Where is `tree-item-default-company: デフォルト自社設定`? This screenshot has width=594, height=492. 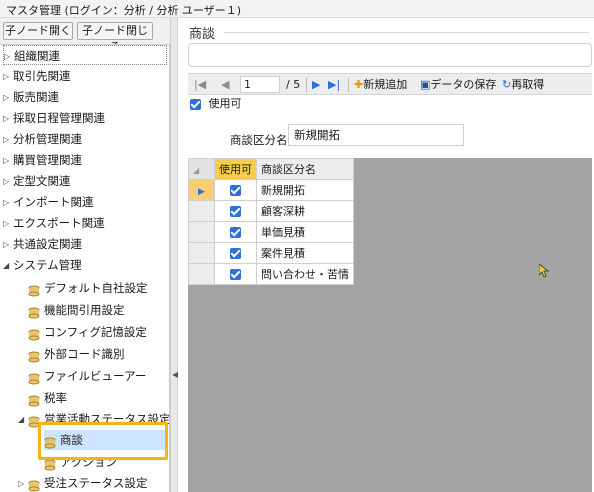 tree-item-default-company: デフォルト自社設定 is located at coordinates (88, 288).